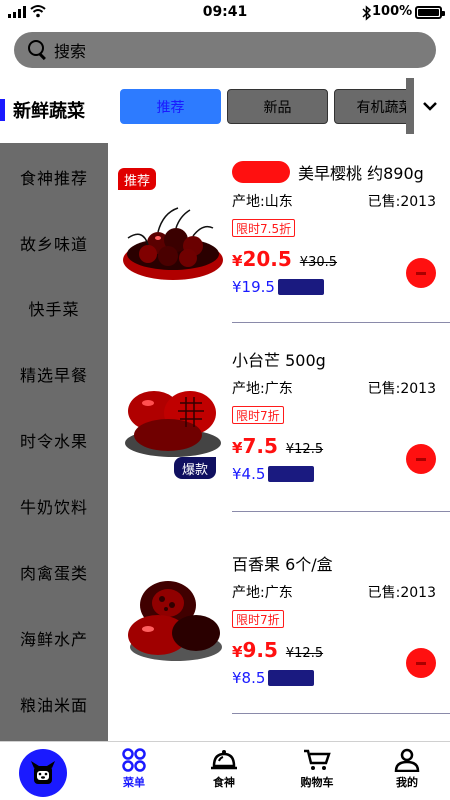  Describe the element at coordinates (249, 678) in the screenshot. I see `vip-price-value: ¥8.5` at that location.